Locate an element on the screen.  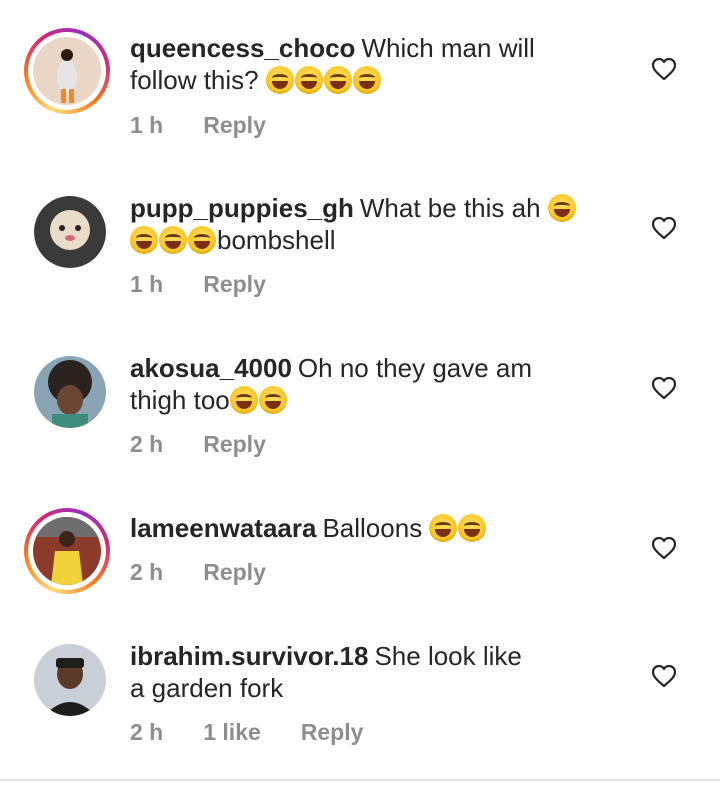
comment-body-line2: a garden fork is located at coordinates (207, 688).